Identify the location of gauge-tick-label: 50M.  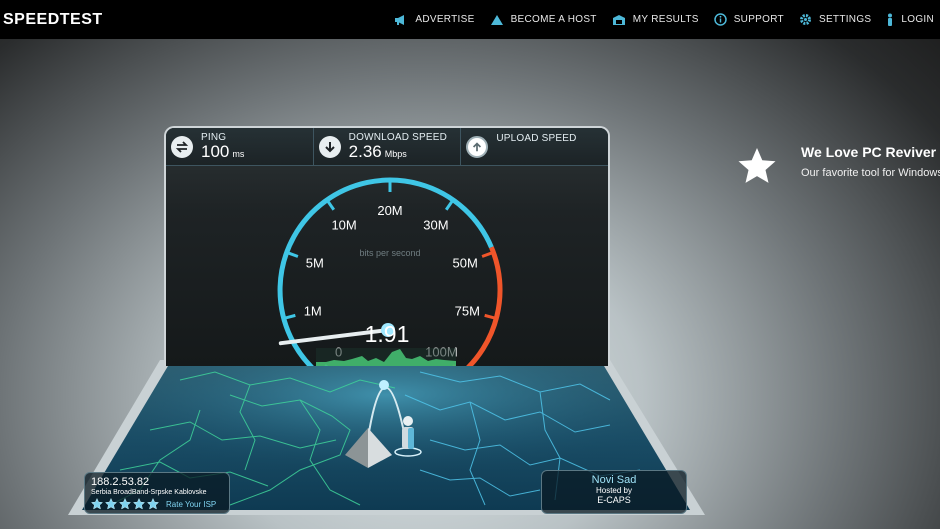
(465, 263).